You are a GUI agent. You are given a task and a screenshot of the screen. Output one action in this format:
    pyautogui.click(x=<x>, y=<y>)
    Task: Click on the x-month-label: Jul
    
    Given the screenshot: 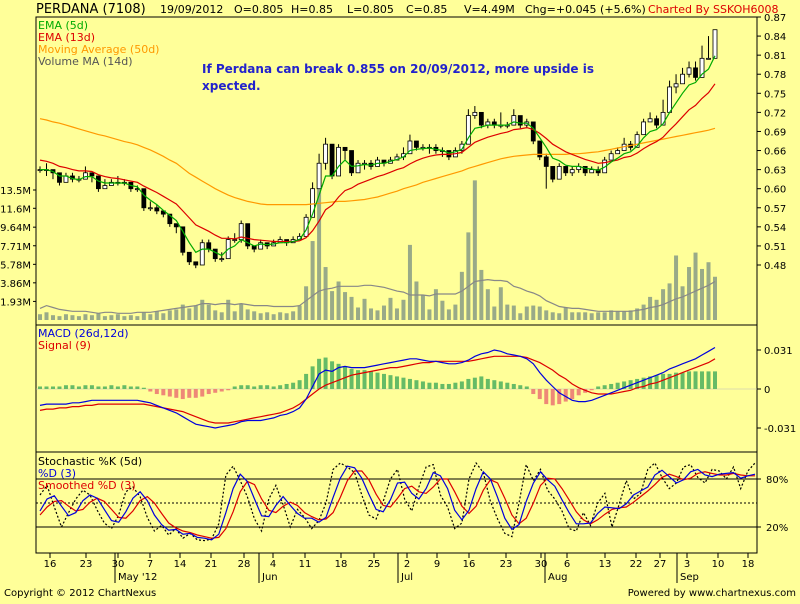 What is the action you would take?
    pyautogui.click(x=406, y=577)
    